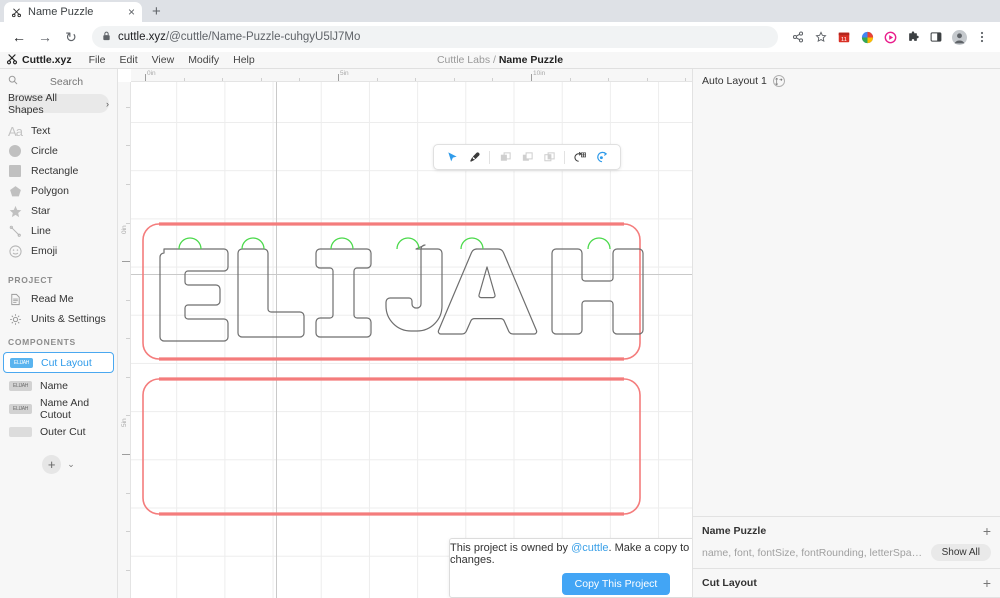 The image size is (1000, 598). Describe the element at coordinates (778, 81) in the screenshot. I see `distribute-vertical-icon` at that location.